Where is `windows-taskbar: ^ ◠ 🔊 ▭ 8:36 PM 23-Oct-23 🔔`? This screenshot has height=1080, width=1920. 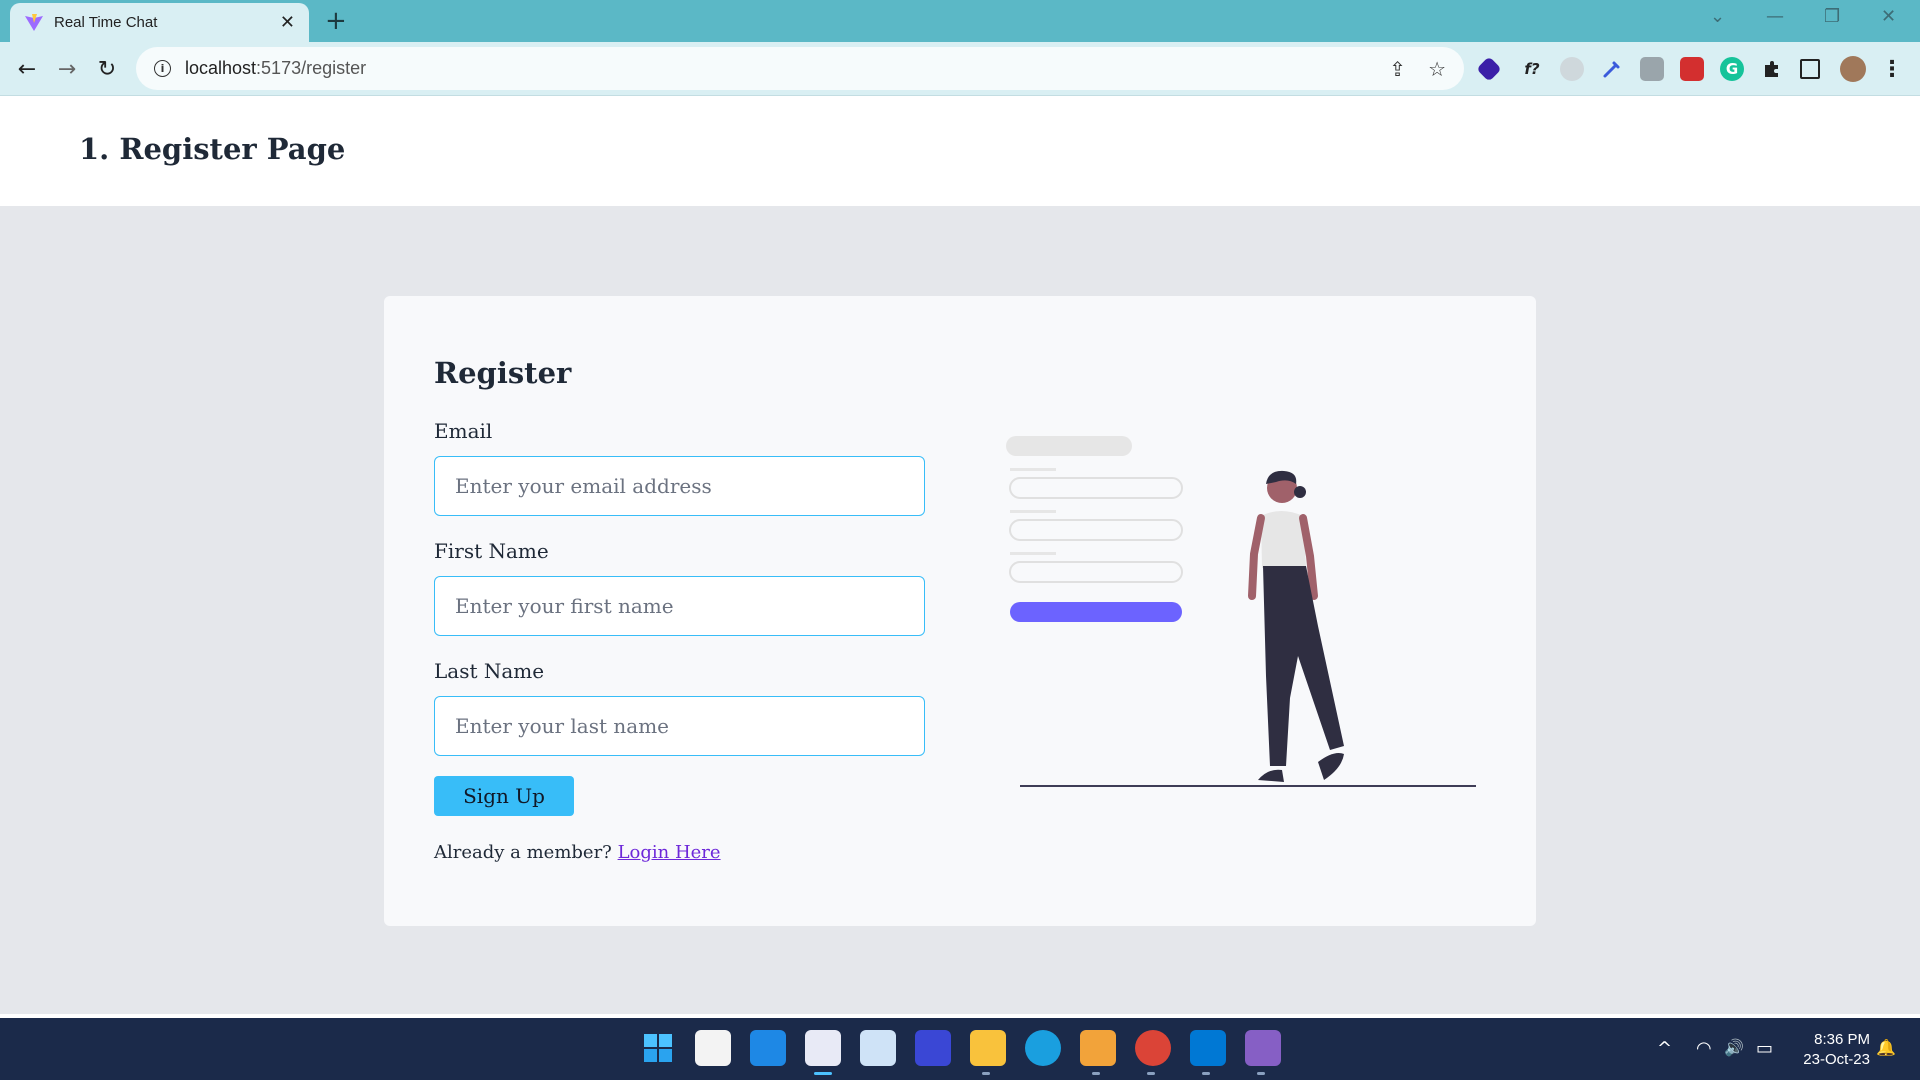
windows-taskbar: ^ ◠ 🔊 ▭ 8:36 PM 23-Oct-23 🔔 is located at coordinates (960, 1049).